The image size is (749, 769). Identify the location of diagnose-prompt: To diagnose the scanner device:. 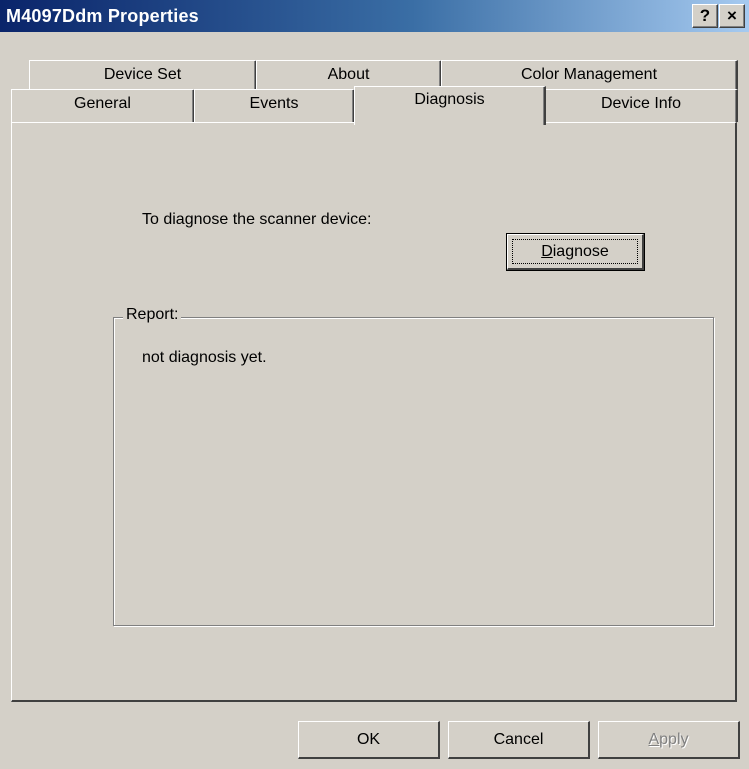
(257, 219).